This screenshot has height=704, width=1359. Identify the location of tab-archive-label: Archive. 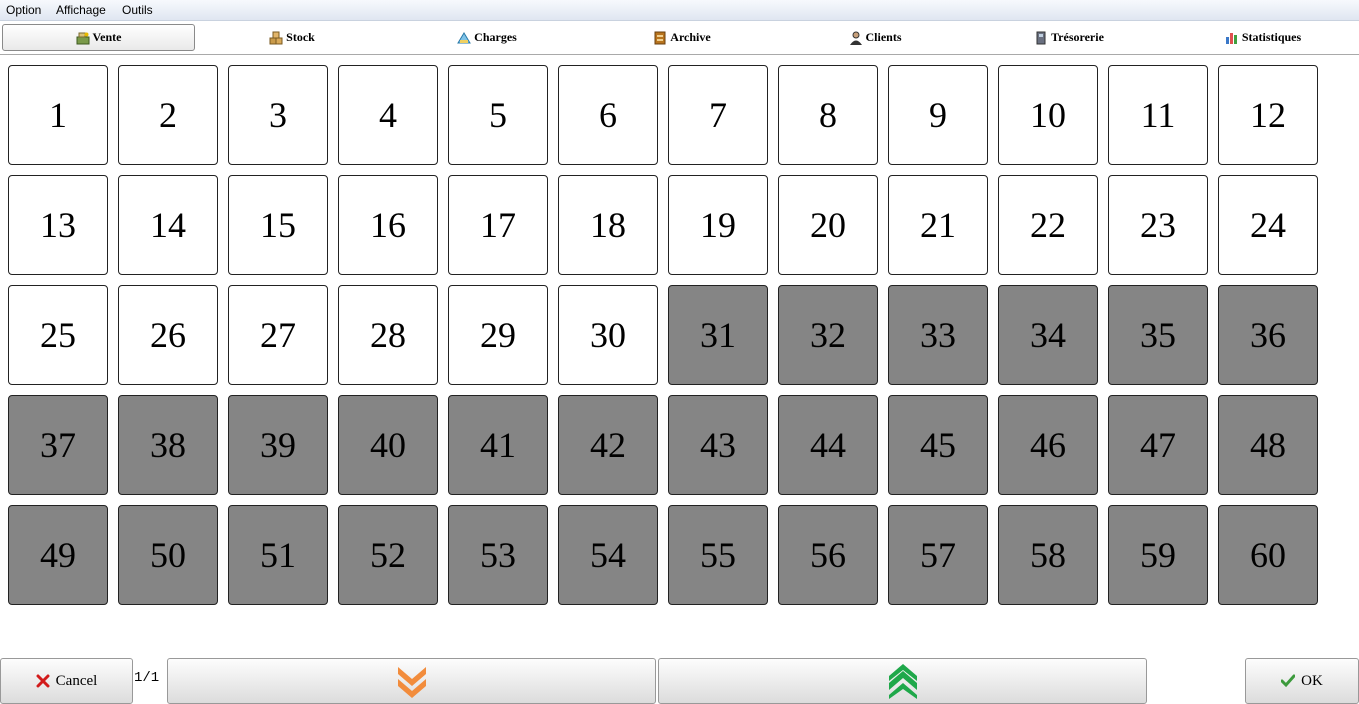
(690, 37).